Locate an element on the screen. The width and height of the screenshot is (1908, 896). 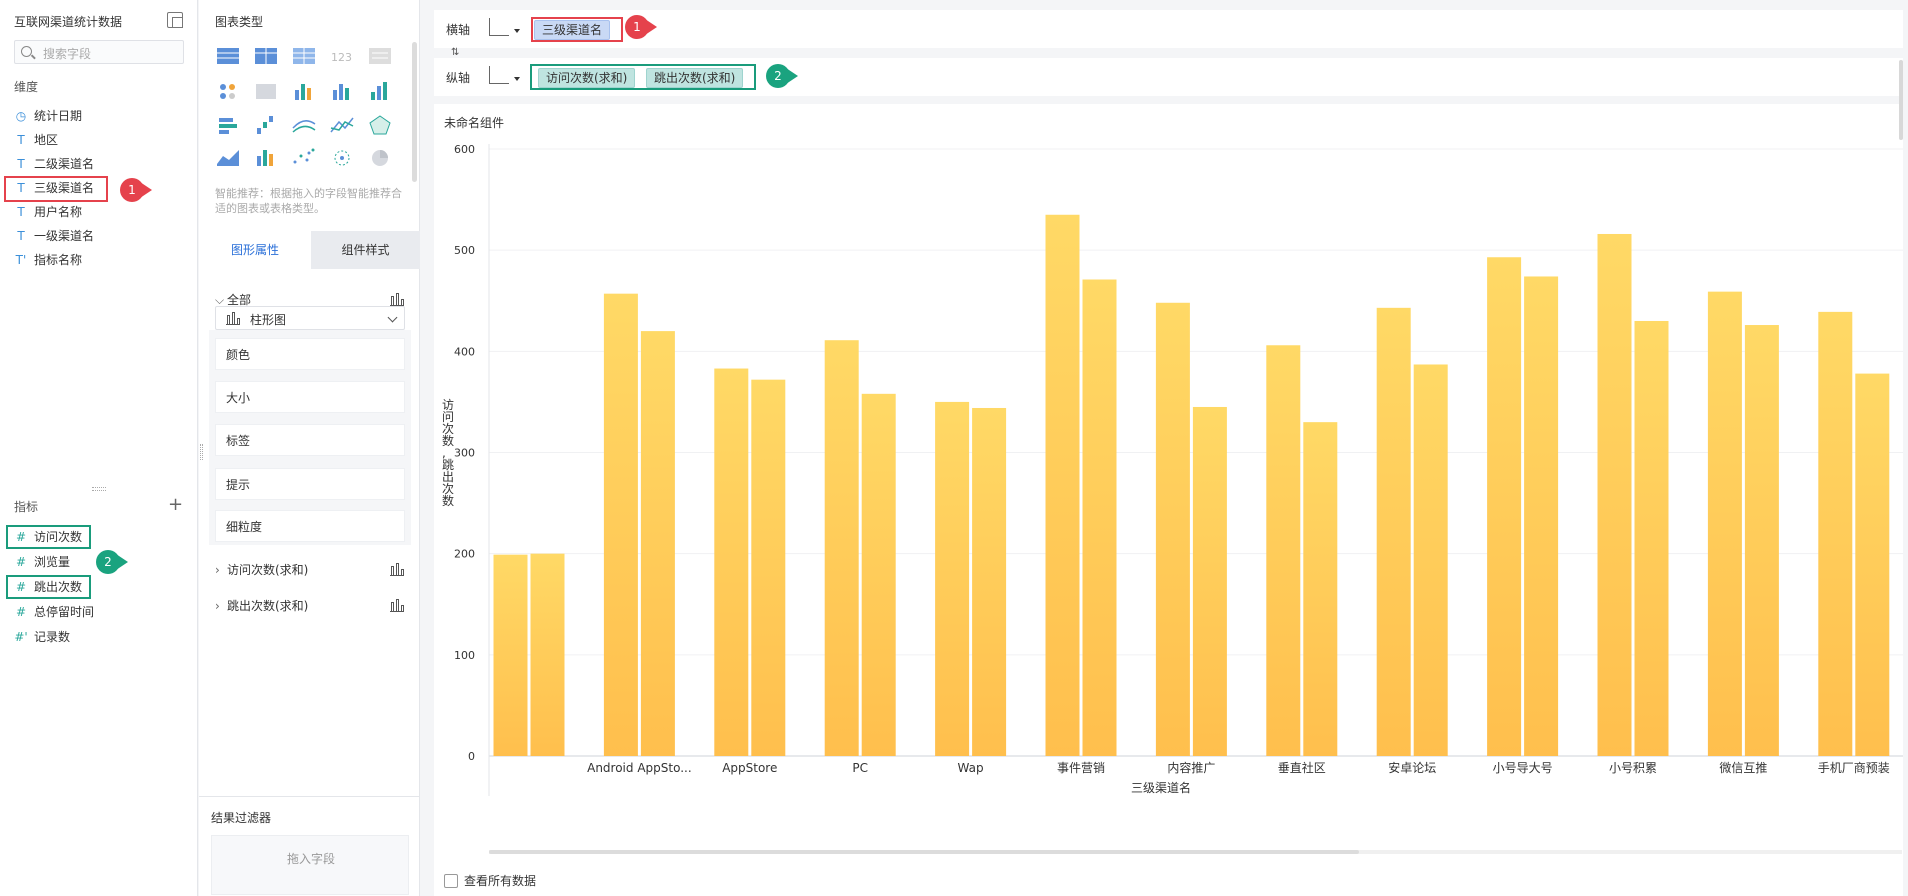
dimension-field: T 用户名称 is located at coordinates (48, 212).